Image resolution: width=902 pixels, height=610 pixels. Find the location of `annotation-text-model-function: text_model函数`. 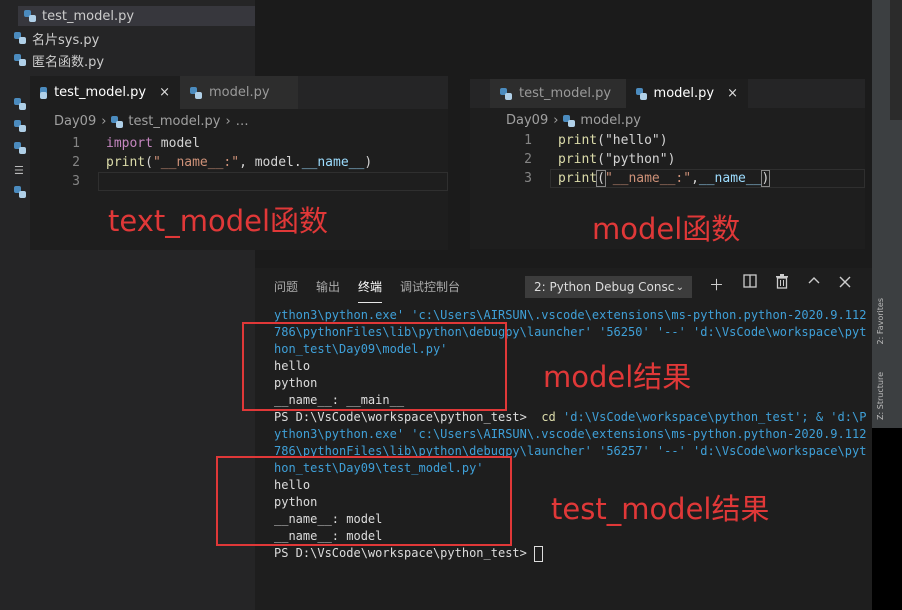

annotation-text-model-function: text_model函数 is located at coordinates (218, 221).